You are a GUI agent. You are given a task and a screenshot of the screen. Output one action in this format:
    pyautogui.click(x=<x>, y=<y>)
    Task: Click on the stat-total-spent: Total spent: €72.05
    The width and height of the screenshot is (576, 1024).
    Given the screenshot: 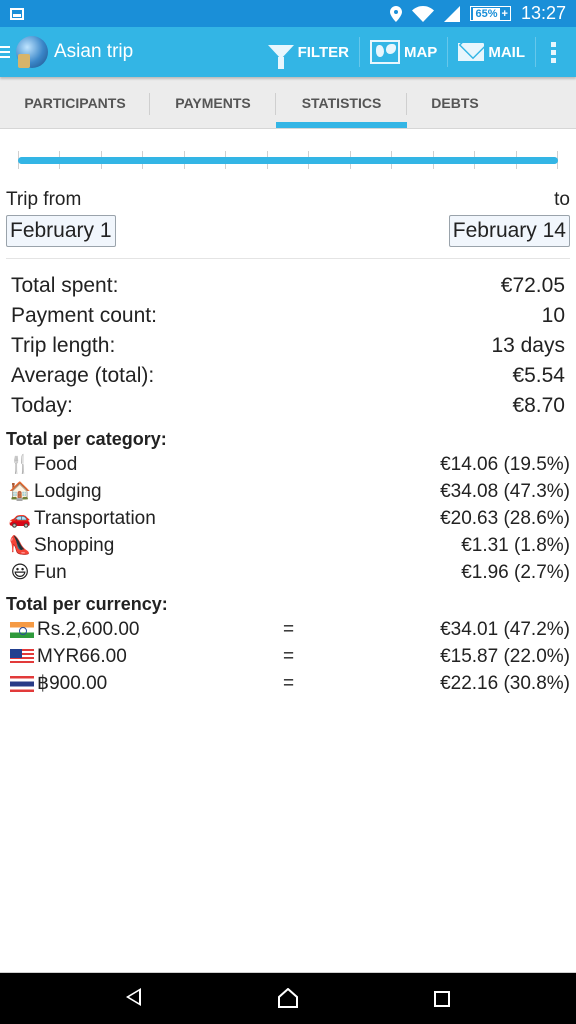 What is the action you would take?
    pyautogui.click(x=288, y=286)
    